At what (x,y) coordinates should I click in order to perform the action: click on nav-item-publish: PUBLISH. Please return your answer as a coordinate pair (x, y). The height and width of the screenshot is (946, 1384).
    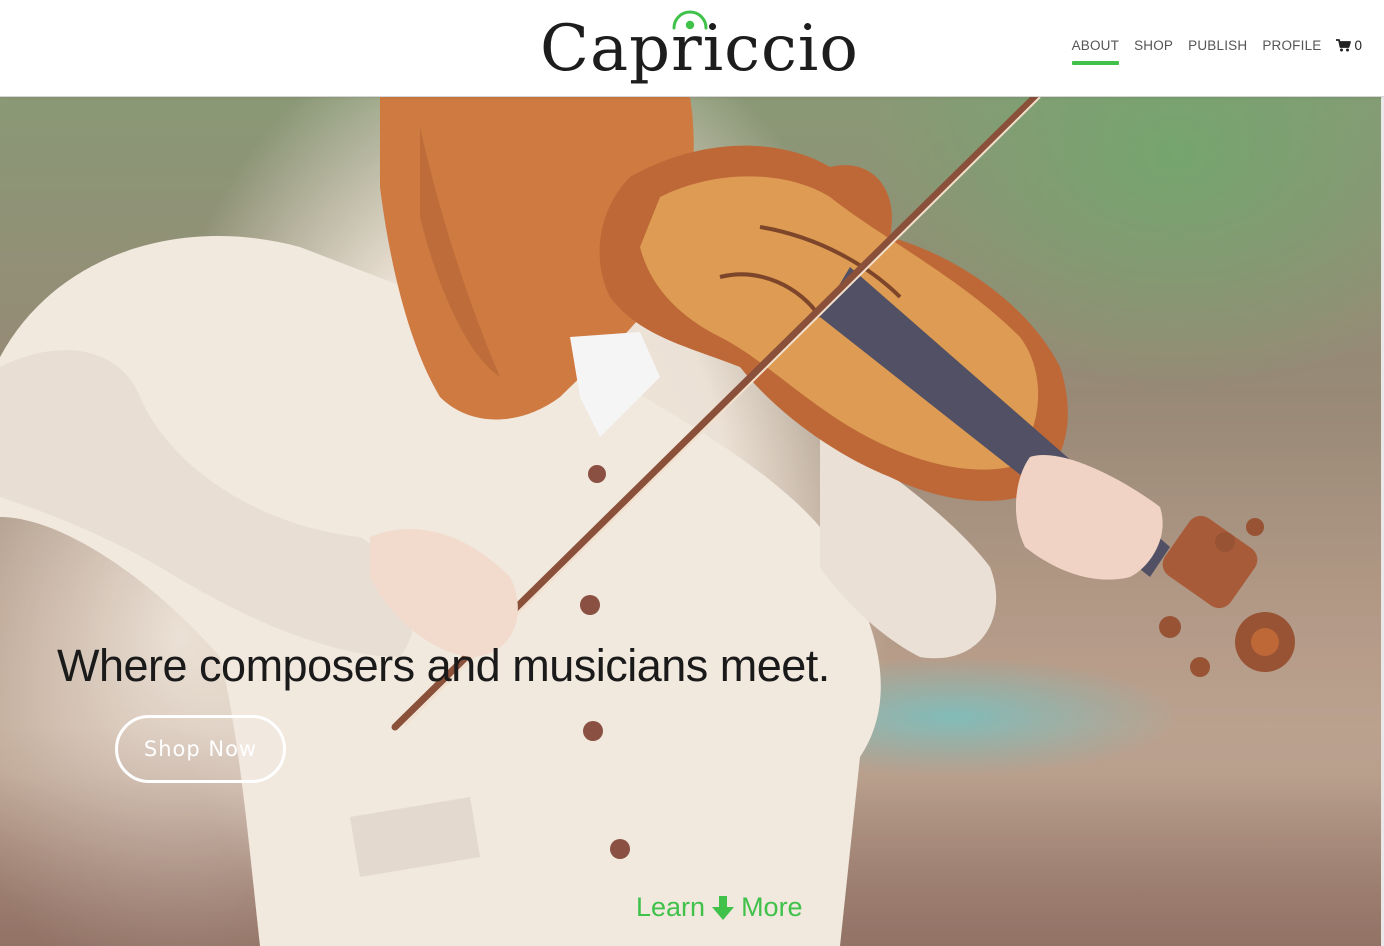
    Looking at the image, I should click on (1217, 49).